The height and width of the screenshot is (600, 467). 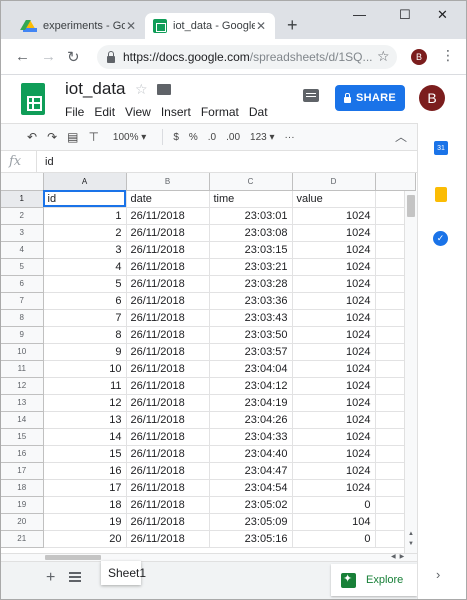 What do you see at coordinates (220, 112) in the screenshot?
I see `menu-format: Format` at bounding box center [220, 112].